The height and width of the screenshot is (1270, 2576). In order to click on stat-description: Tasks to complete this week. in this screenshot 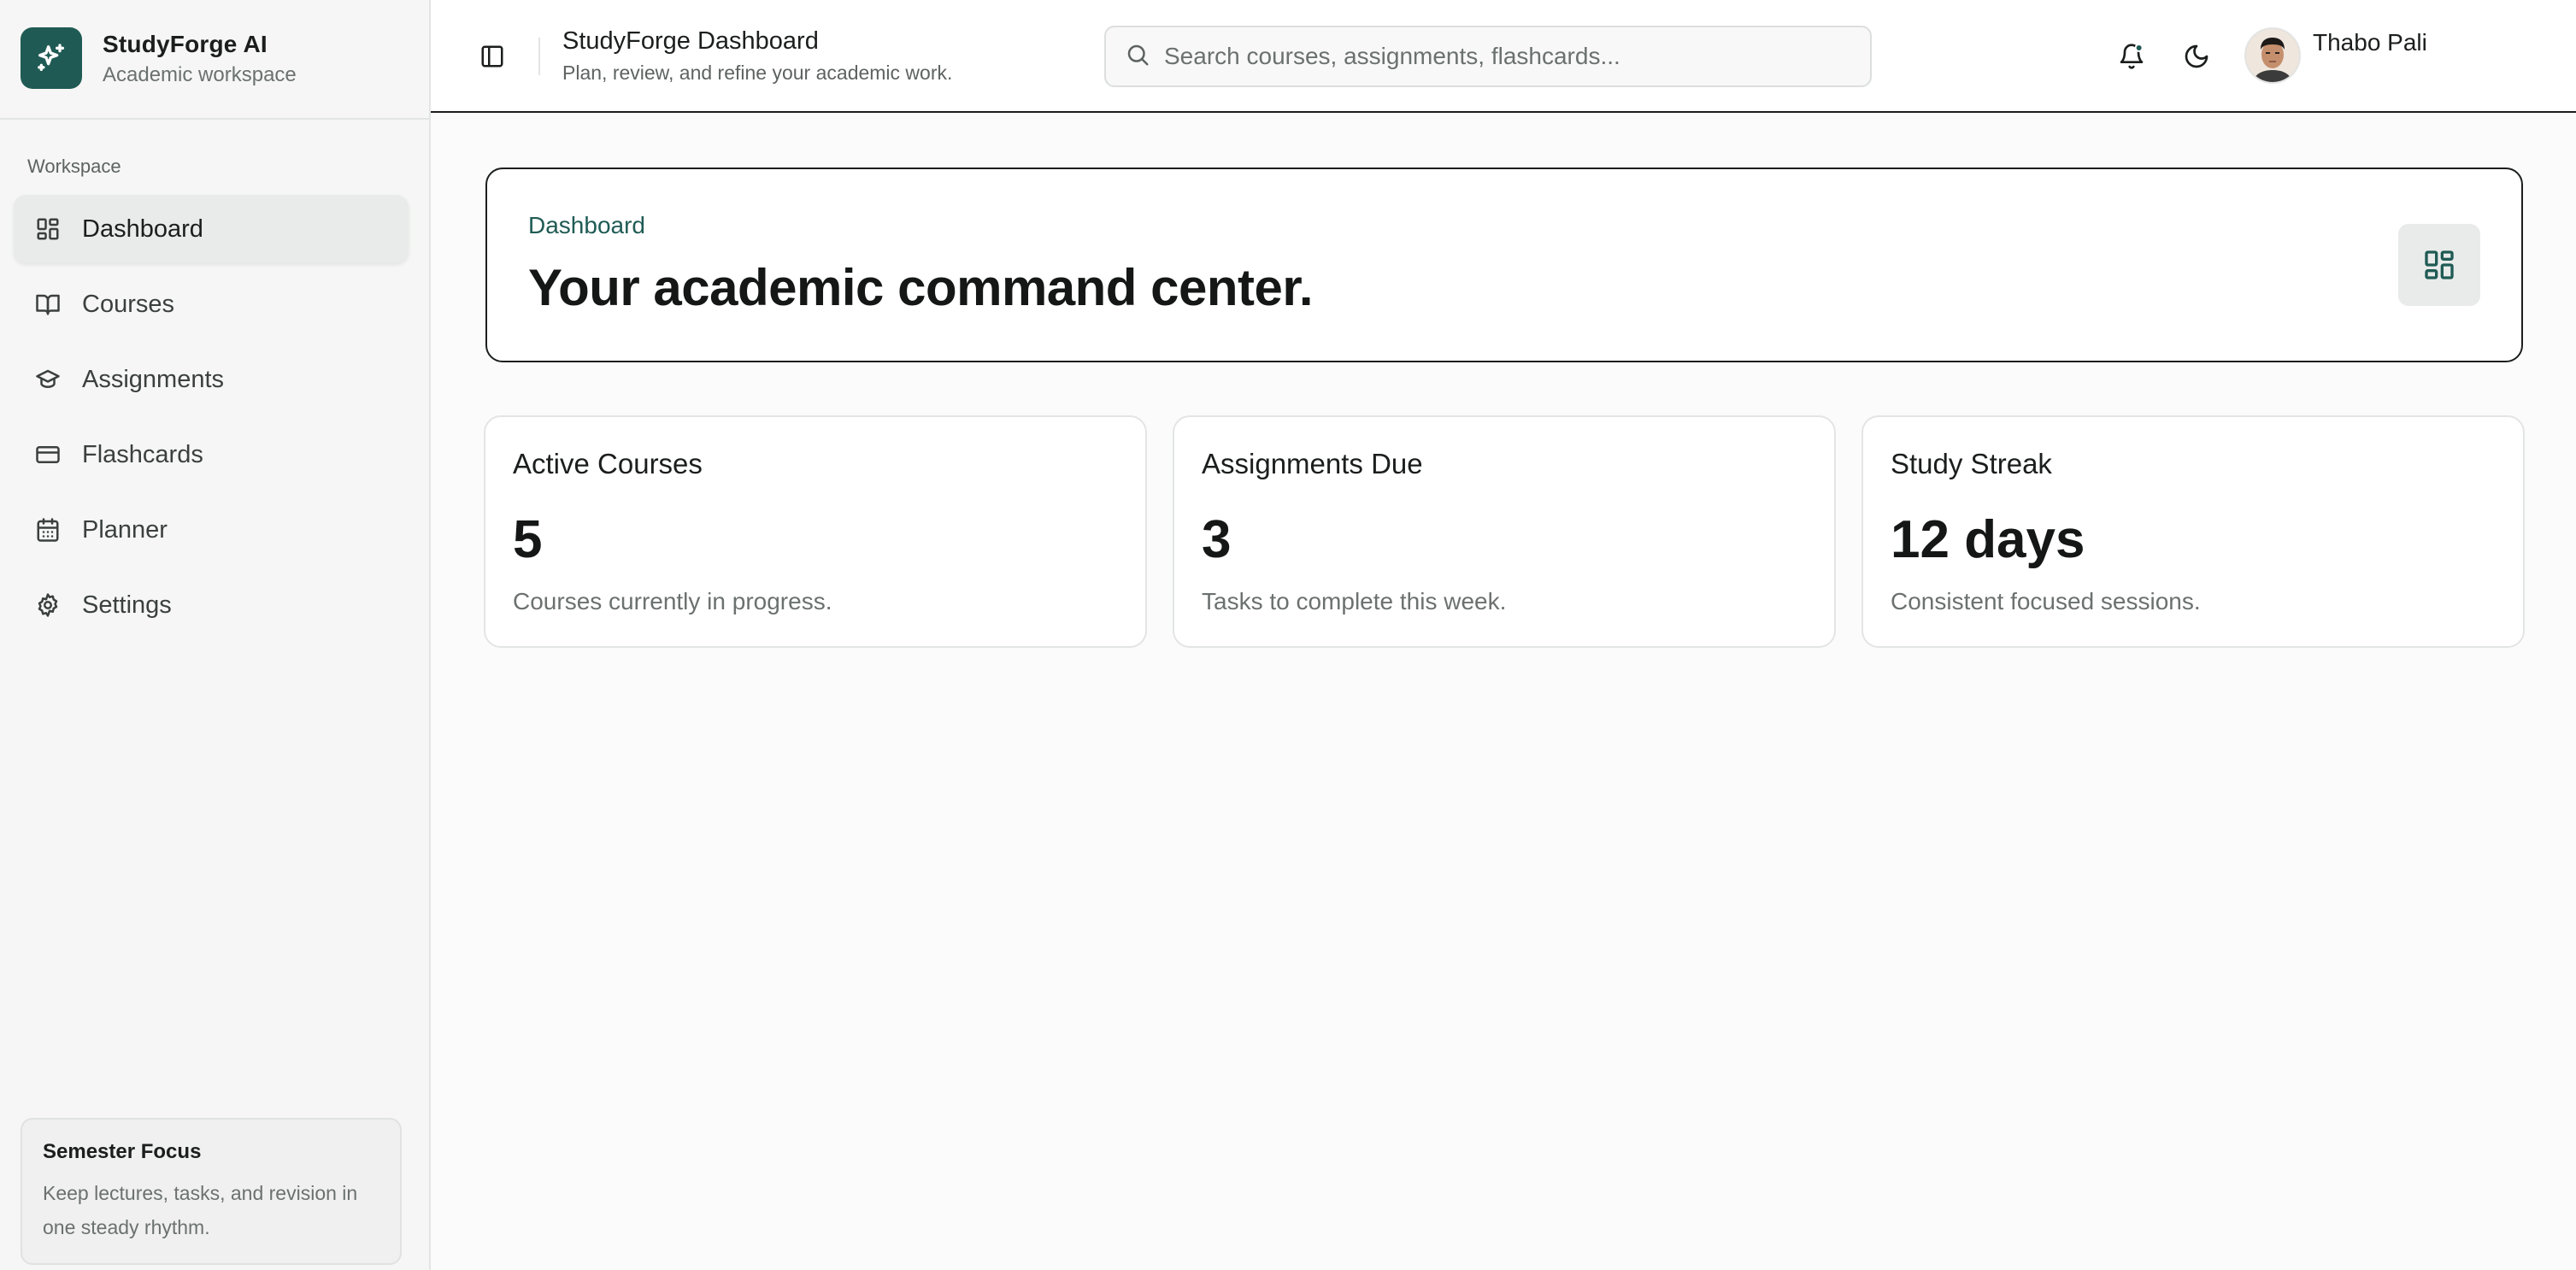, I will do `click(1354, 601)`.